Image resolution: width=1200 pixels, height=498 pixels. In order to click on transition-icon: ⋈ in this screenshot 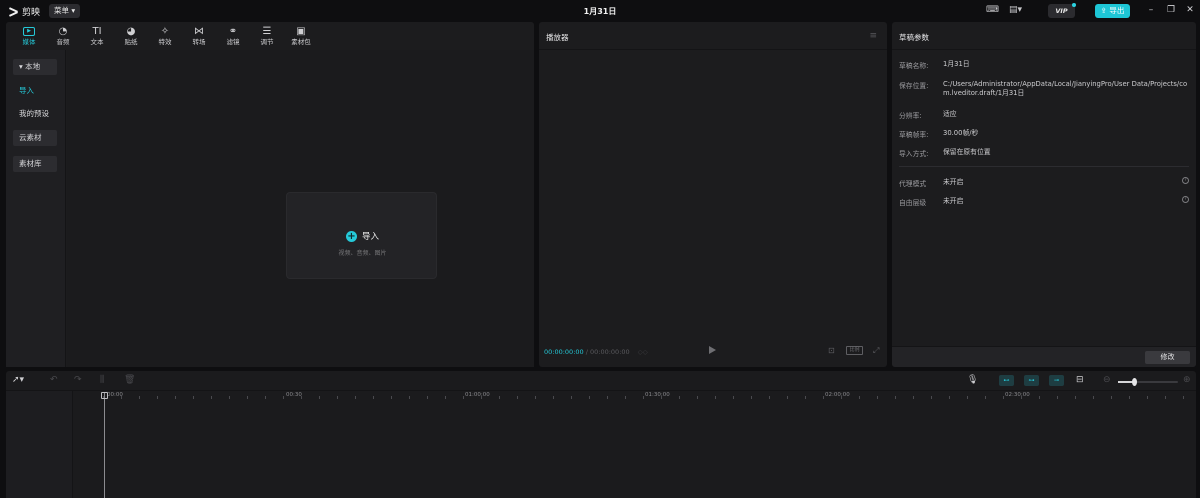, I will do `click(199, 31)`.